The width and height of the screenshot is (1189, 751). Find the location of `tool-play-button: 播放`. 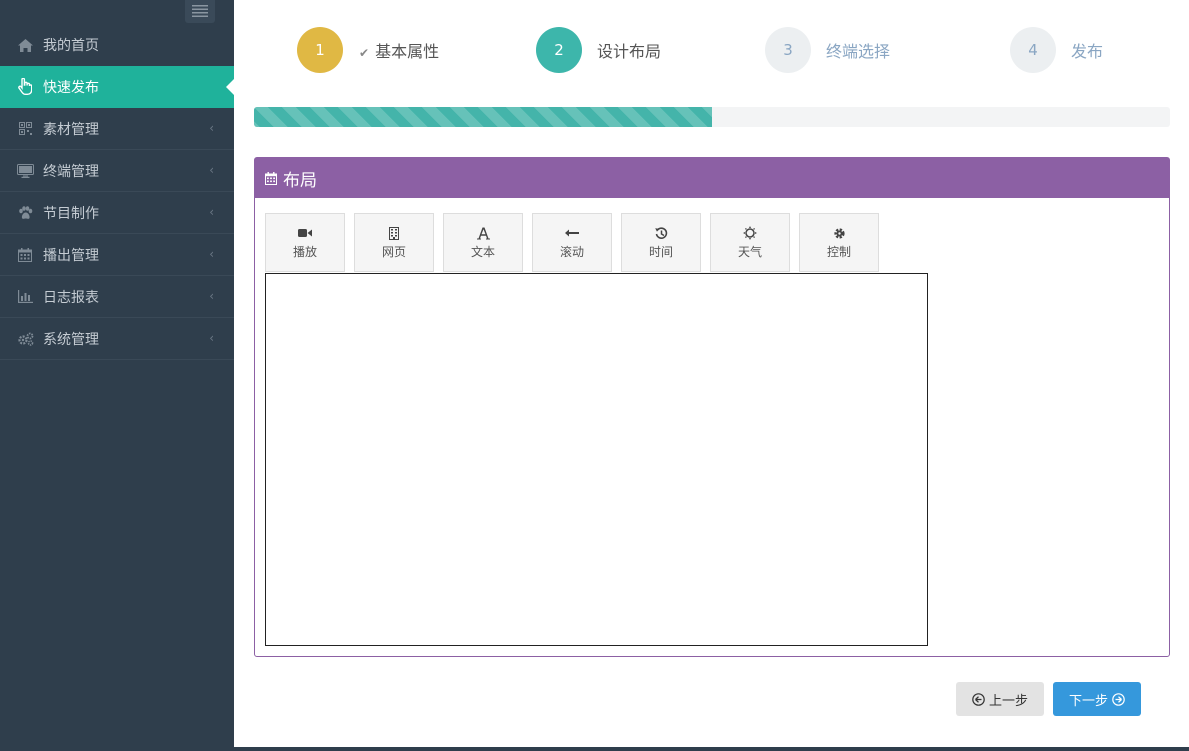

tool-play-button: 播放 is located at coordinates (305, 242).